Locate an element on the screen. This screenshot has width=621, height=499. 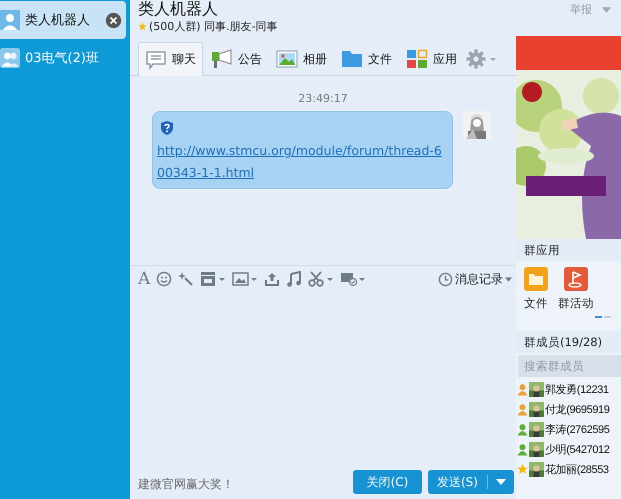
section-title: 群应用 is located at coordinates (568, 250).